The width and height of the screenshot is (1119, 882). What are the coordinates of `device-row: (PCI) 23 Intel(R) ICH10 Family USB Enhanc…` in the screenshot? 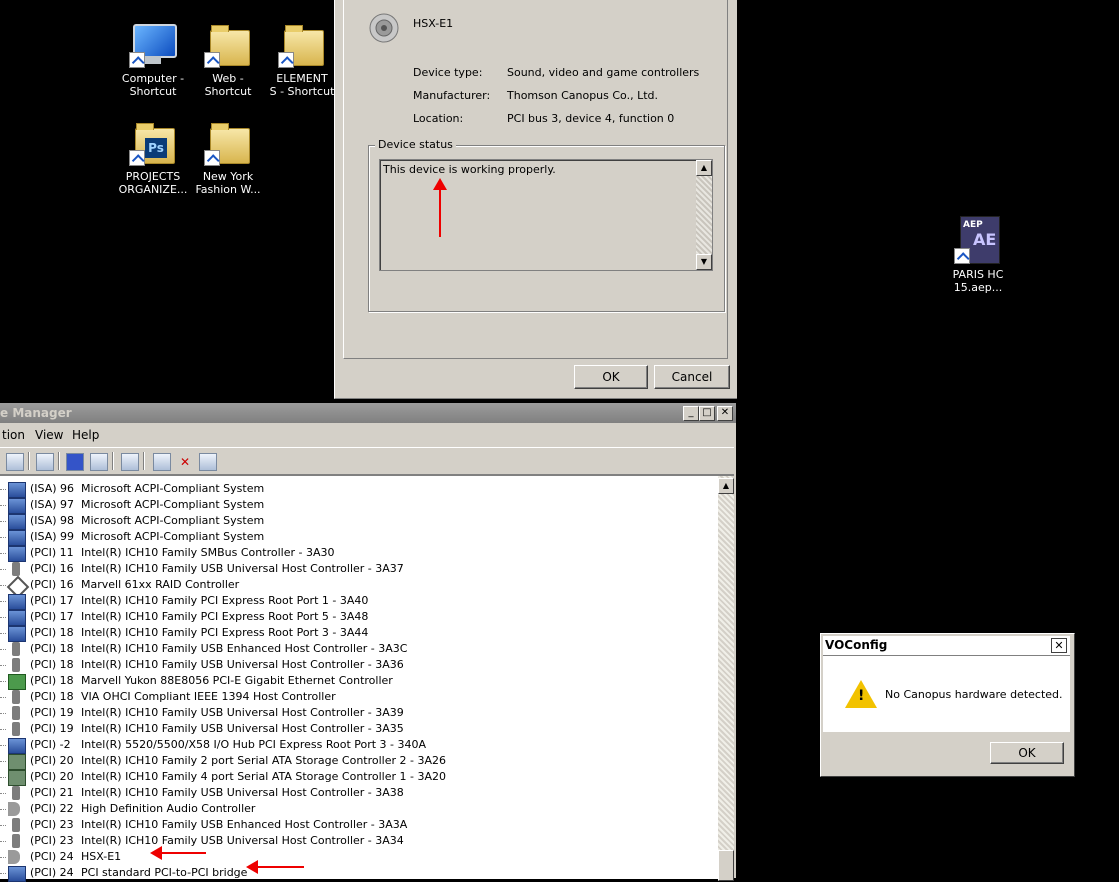 It's located at (358, 825).